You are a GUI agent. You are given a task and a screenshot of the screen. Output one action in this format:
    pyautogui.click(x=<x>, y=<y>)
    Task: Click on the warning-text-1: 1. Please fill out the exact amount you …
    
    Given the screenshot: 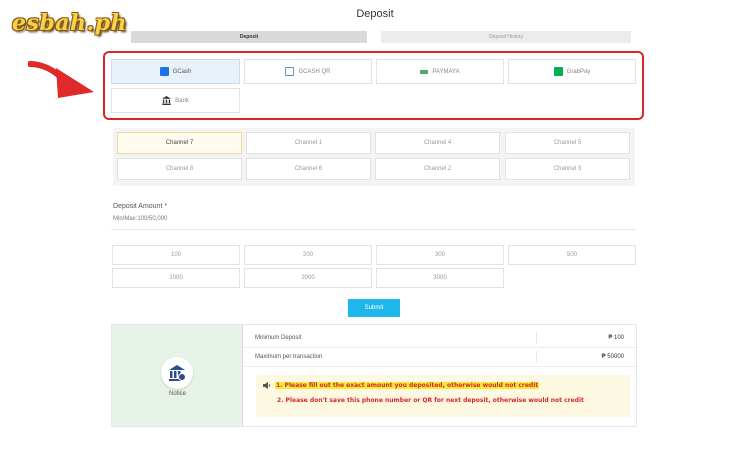 What is the action you would take?
    pyautogui.click(x=407, y=385)
    